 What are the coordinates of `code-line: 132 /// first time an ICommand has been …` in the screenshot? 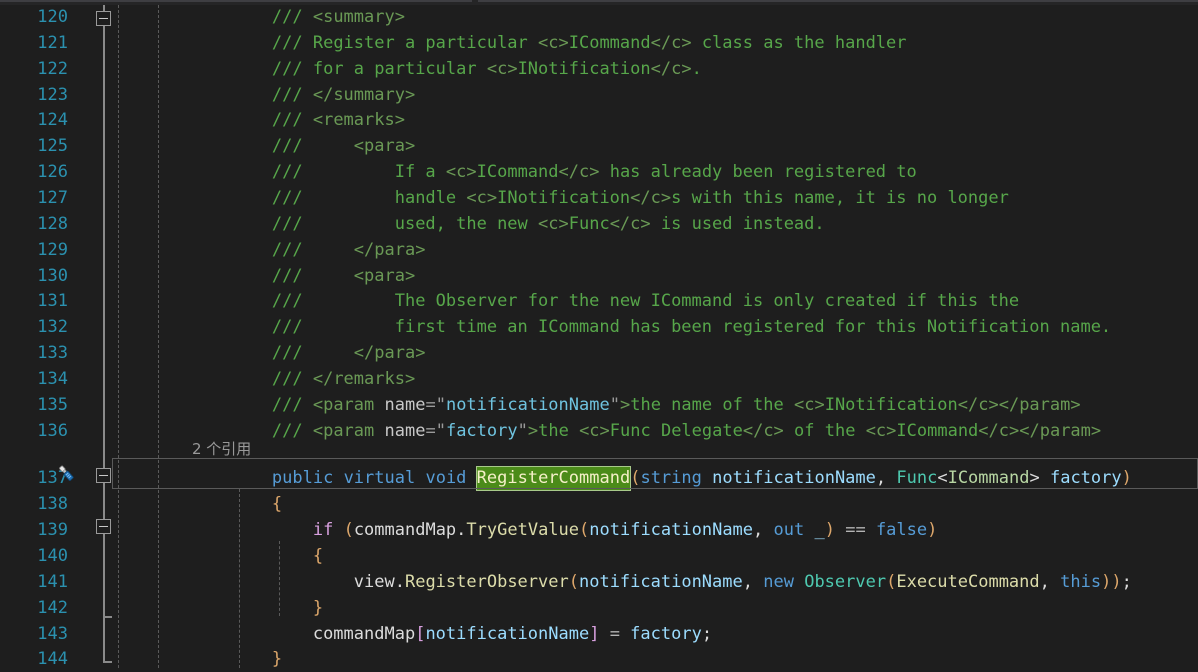 It's located at (599, 327).